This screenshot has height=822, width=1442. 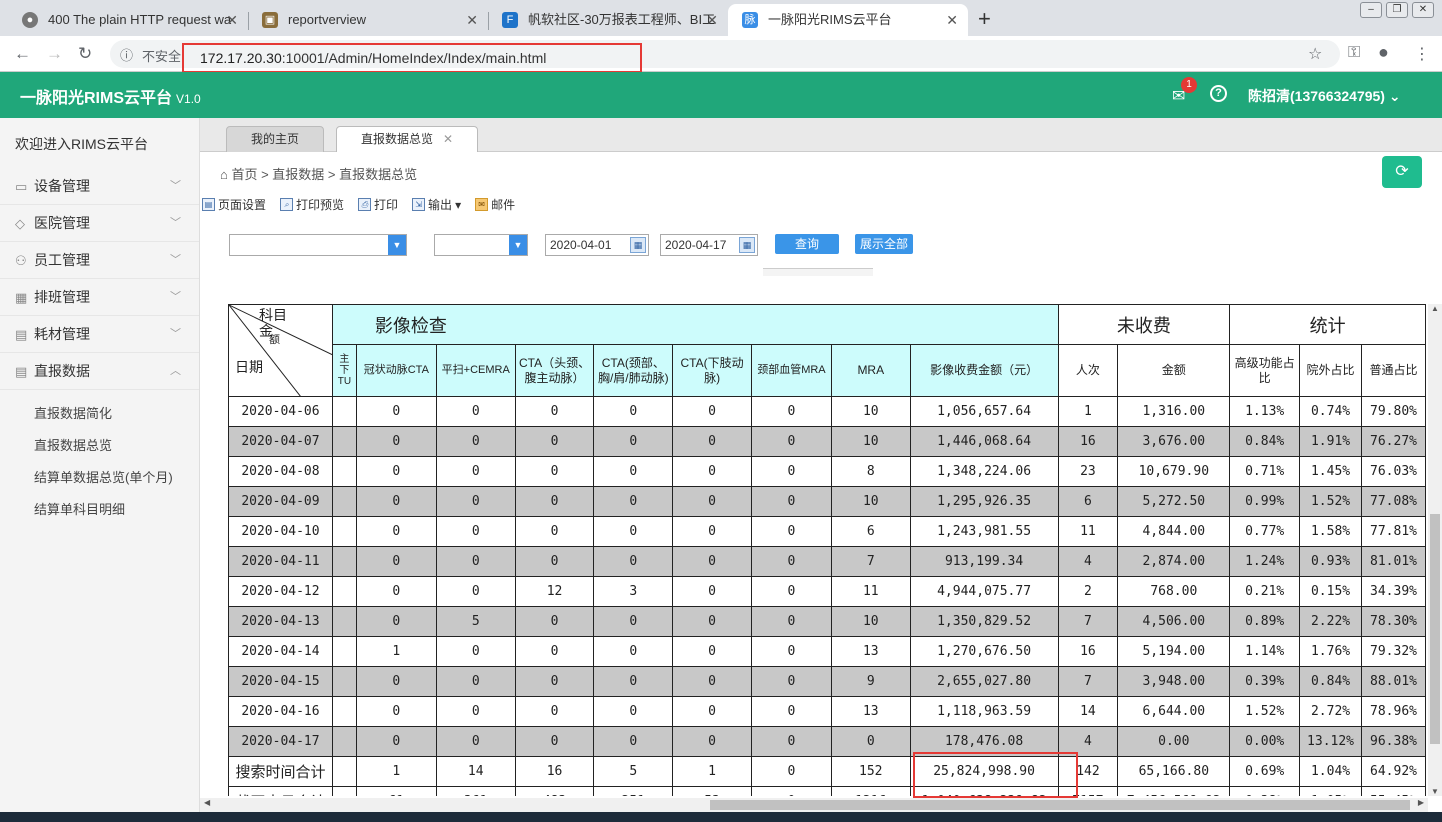 I want to click on browser-tab-fanruan: F 帆软社区-30万报表工程师、BI工 ✕, so click(x=608, y=20).